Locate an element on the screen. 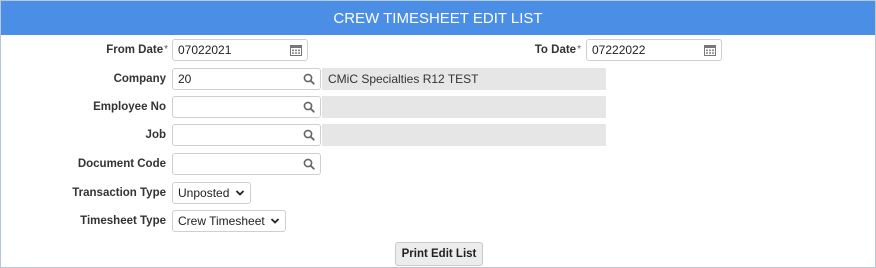  document-code-label: Document Code is located at coordinates (121, 164).